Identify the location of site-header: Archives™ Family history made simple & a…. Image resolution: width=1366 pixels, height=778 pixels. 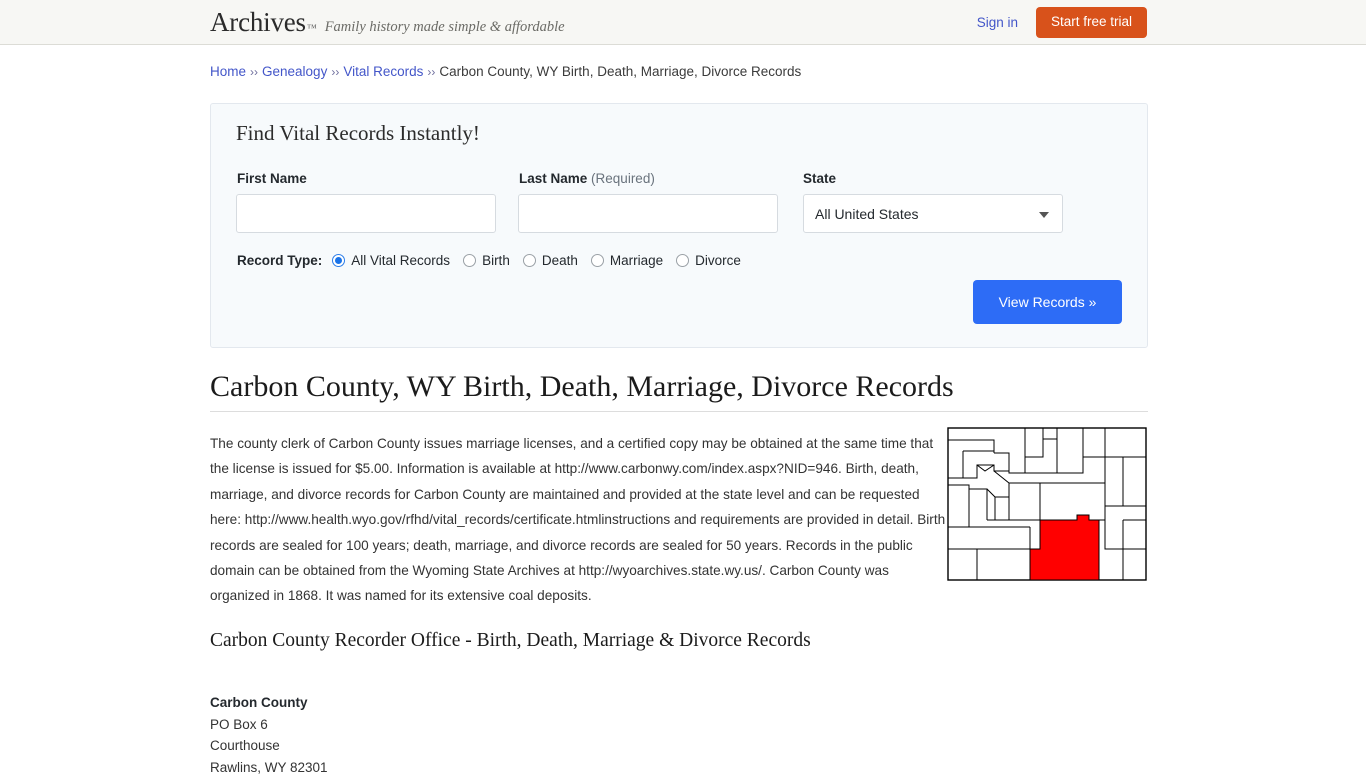
(683, 22).